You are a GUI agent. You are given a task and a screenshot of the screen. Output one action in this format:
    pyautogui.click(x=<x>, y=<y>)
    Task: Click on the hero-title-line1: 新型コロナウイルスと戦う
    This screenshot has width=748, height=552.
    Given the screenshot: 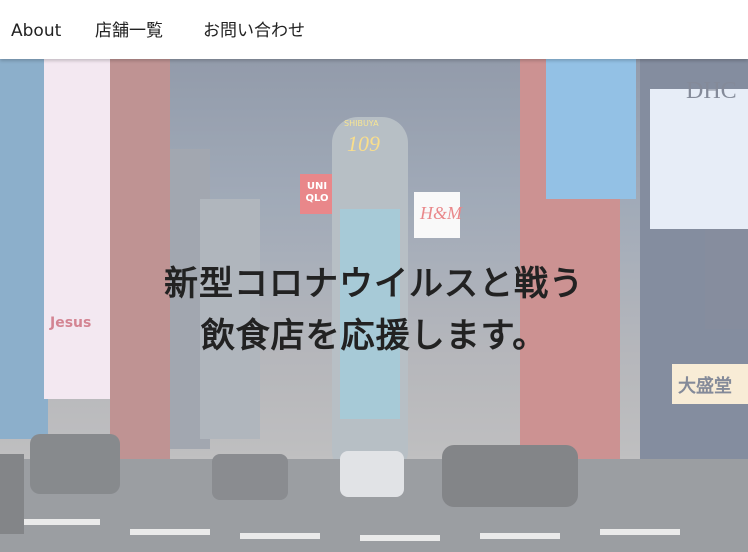 What is the action you would take?
    pyautogui.click(x=374, y=284)
    